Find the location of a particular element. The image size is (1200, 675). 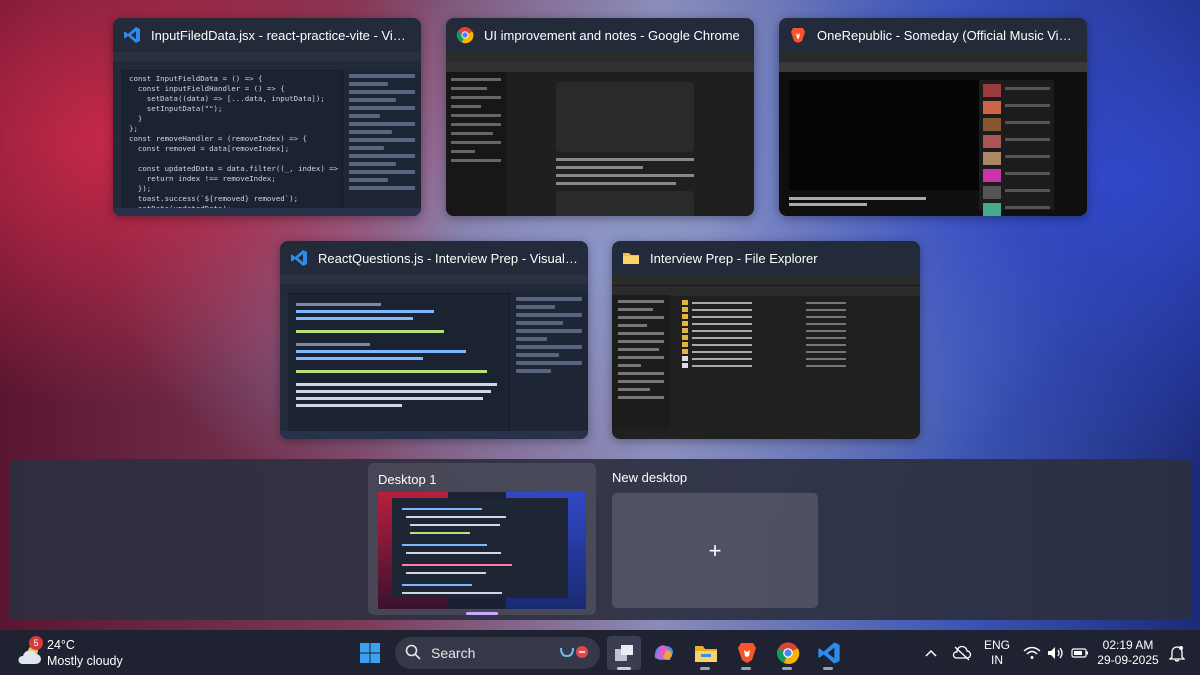

copilot-button is located at coordinates (664, 653).